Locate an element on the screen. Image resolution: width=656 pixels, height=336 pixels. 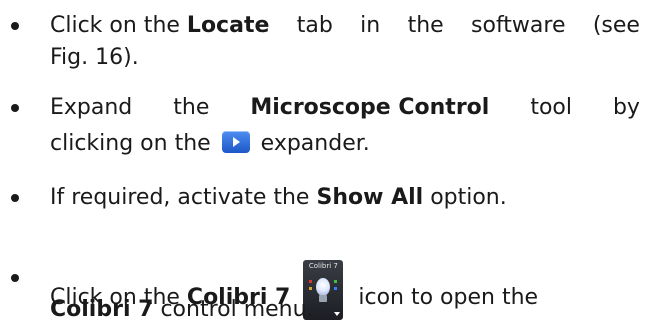
step-2-text-d: by is located at coordinates (626, 107).